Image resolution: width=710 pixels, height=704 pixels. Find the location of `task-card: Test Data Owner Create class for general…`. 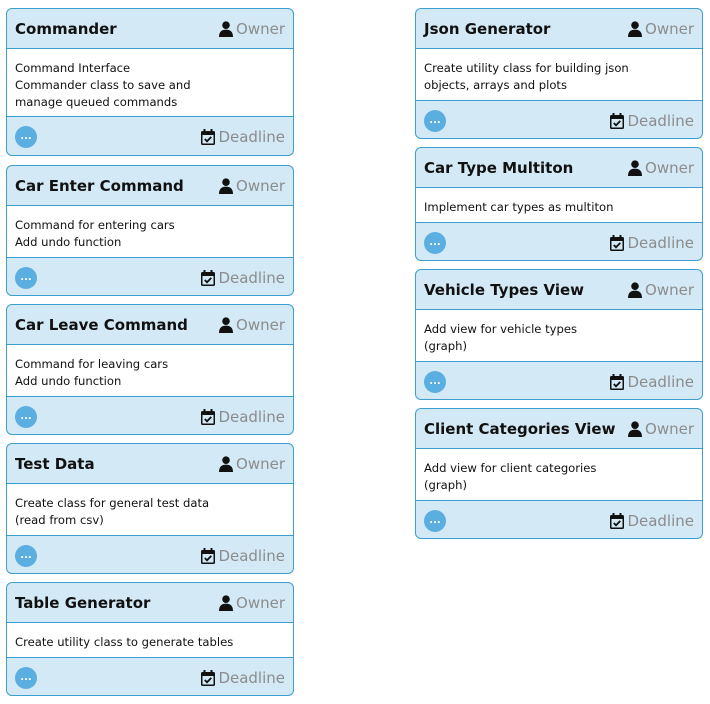

task-card: Test Data Owner Create class for general… is located at coordinates (150, 508).